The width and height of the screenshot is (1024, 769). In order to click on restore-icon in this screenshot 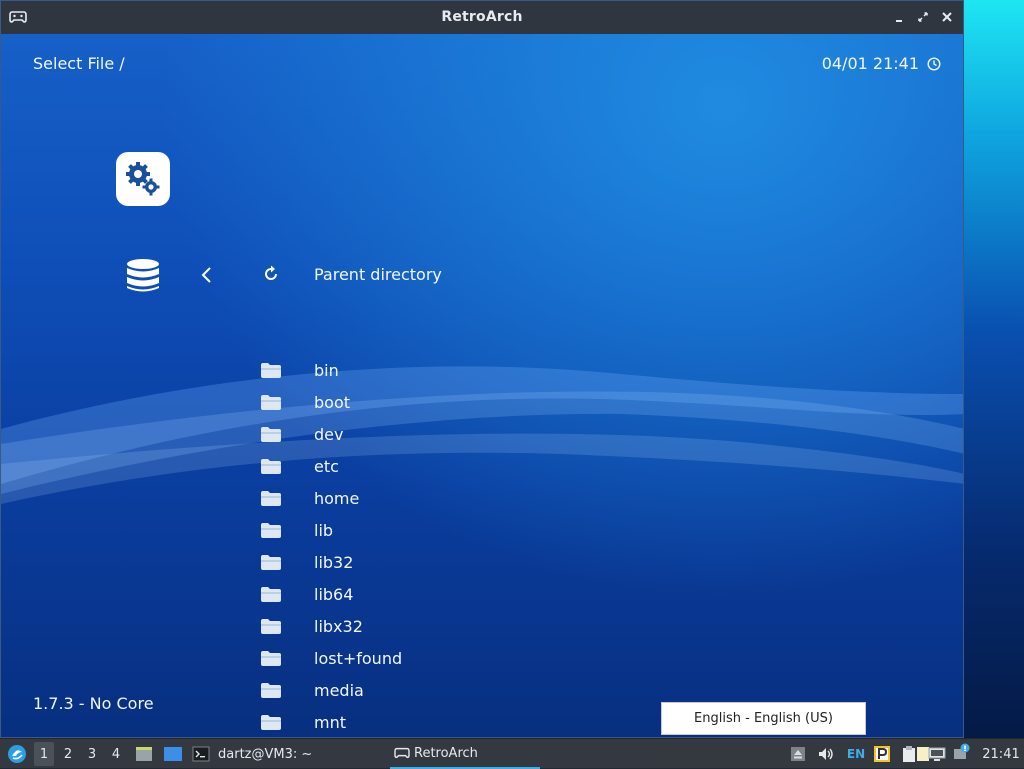, I will do `click(923, 17)`.